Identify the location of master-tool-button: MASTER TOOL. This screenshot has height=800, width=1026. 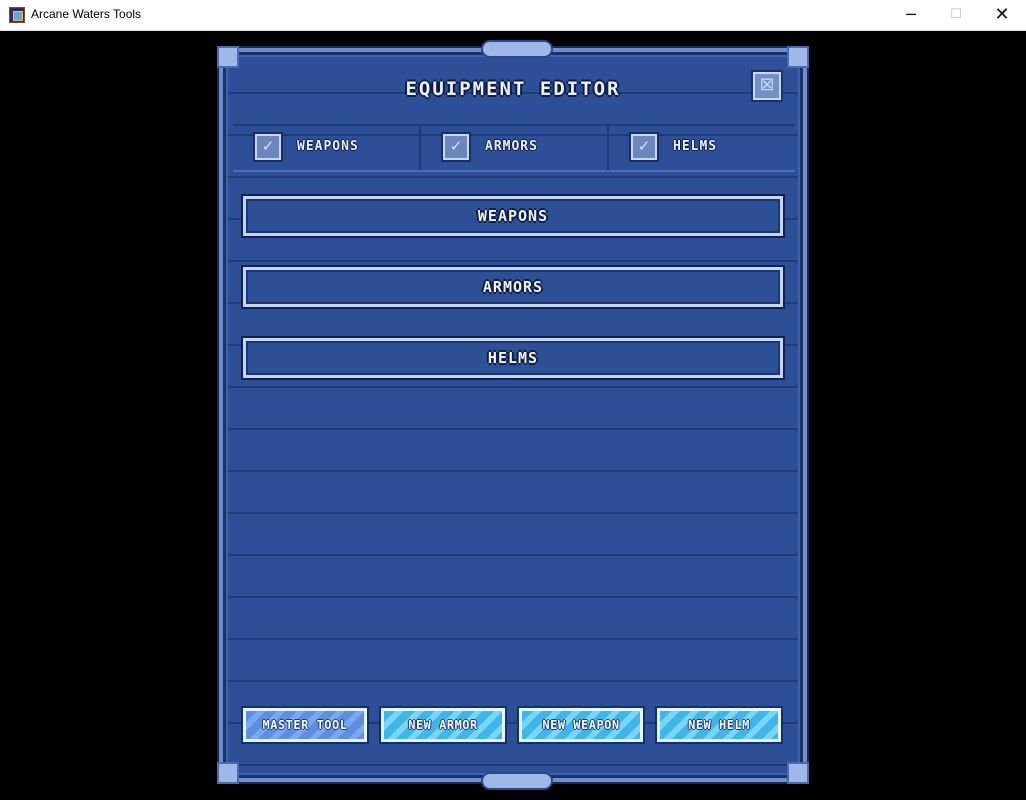
(305, 725).